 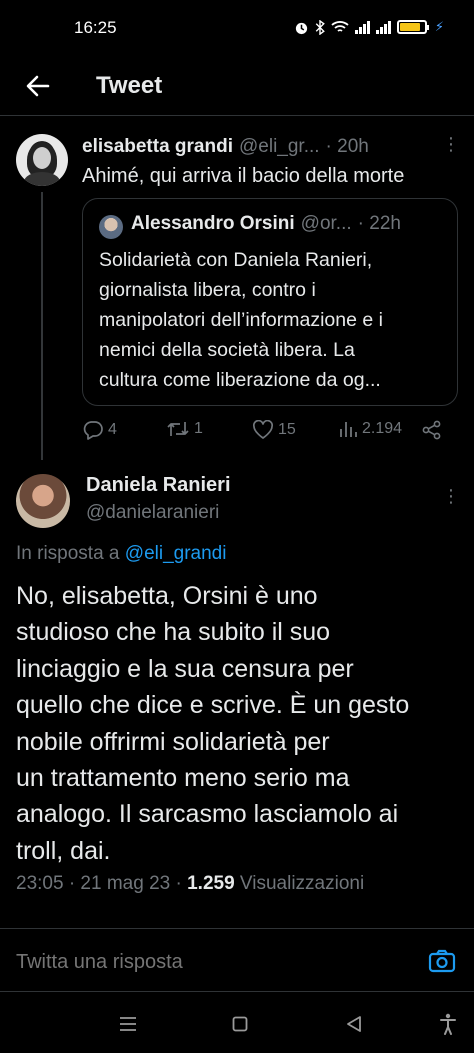 I want to click on home-button, so click(x=240, y=1024).